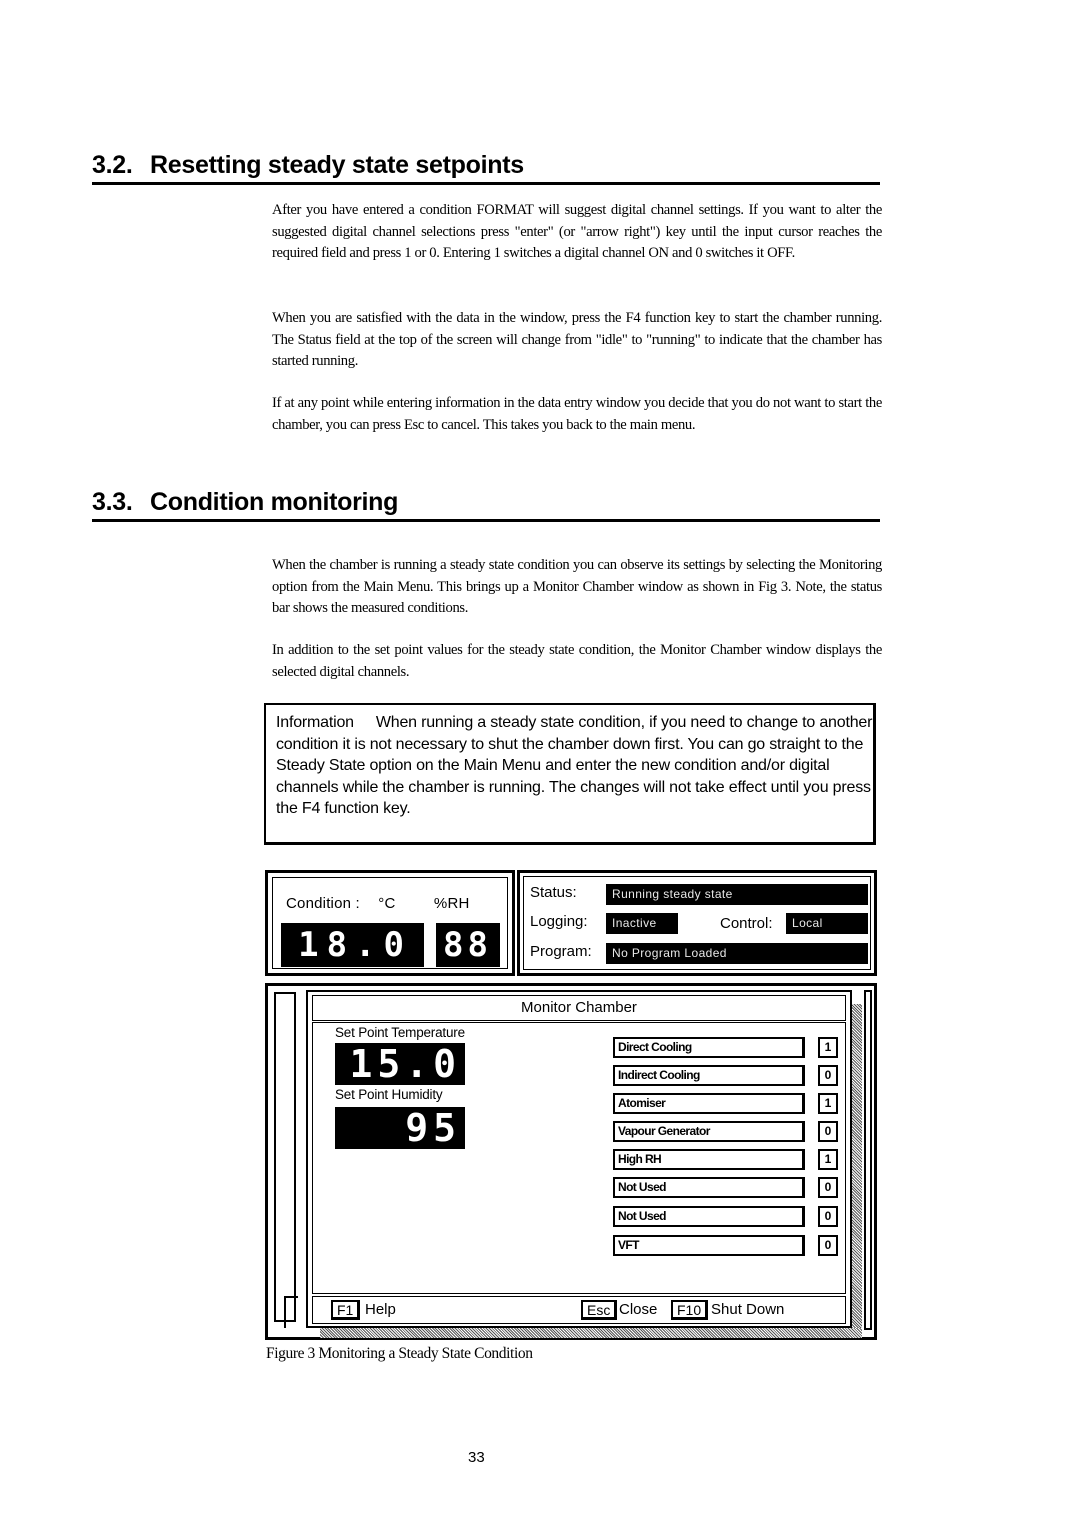 This screenshot has width=1080, height=1513. What do you see at coordinates (709, 1103) in the screenshot?
I see `channel-name: Atomiser` at bounding box center [709, 1103].